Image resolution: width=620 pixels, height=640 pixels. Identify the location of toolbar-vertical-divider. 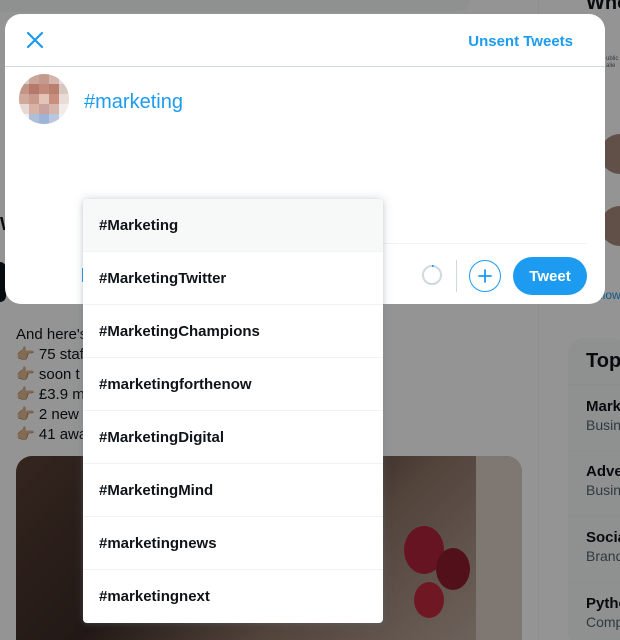
(456, 276).